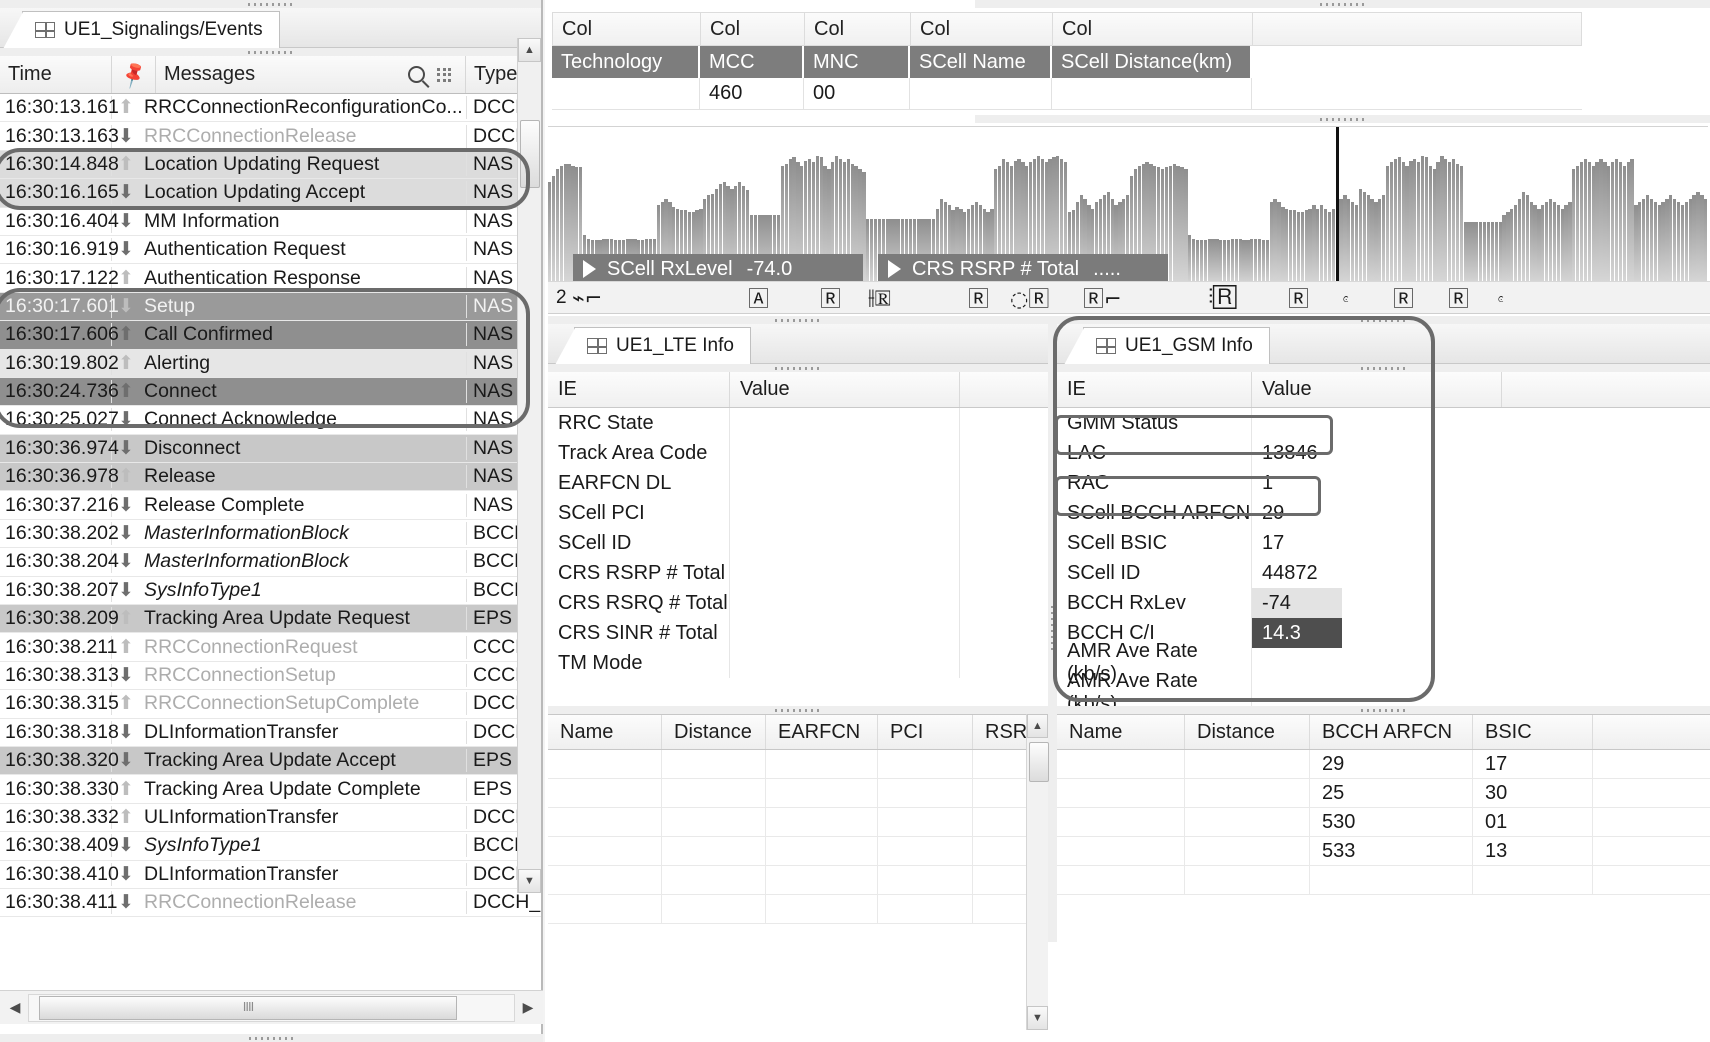 This screenshot has width=1710, height=1042. What do you see at coordinates (270, 363) in the screenshot?
I see `table-row: 16:30:19.802AlertingNAS CC` at bounding box center [270, 363].